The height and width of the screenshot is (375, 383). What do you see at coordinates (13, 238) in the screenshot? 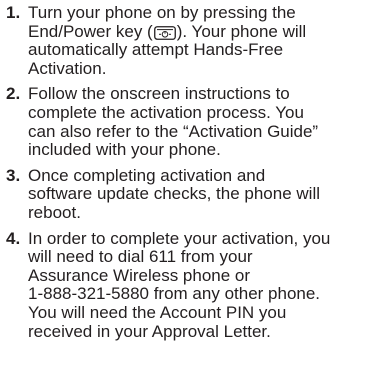
I see `step-number: 4.` at bounding box center [13, 238].